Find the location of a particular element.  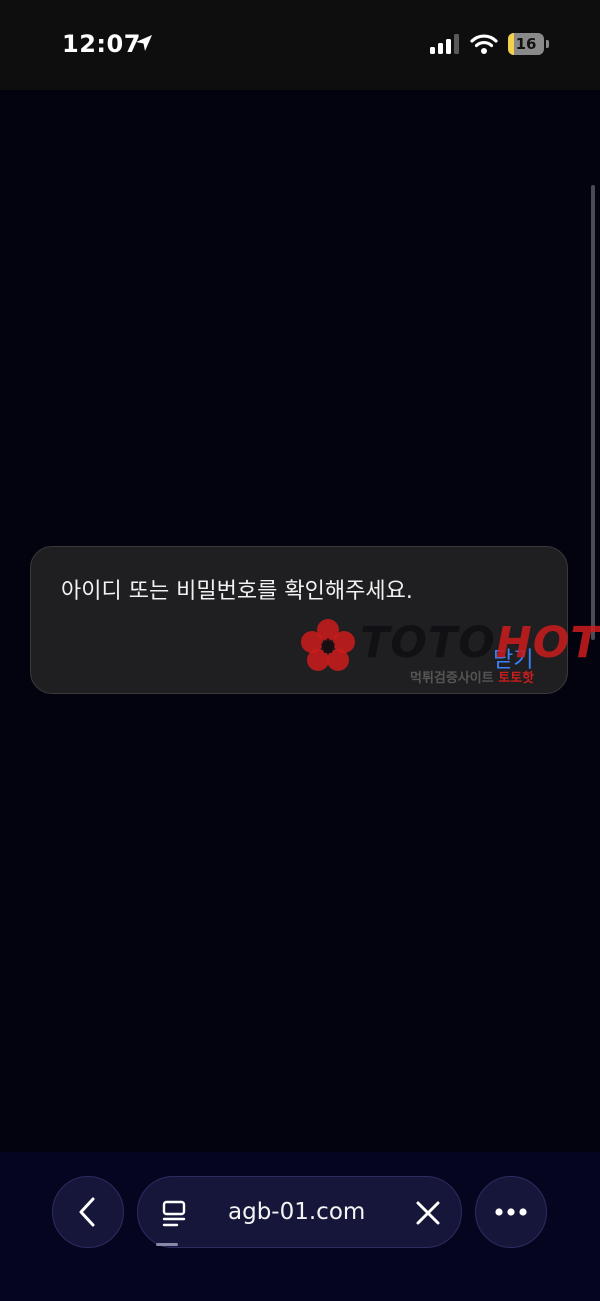

location-arrow-icon is located at coordinates (144, 43).